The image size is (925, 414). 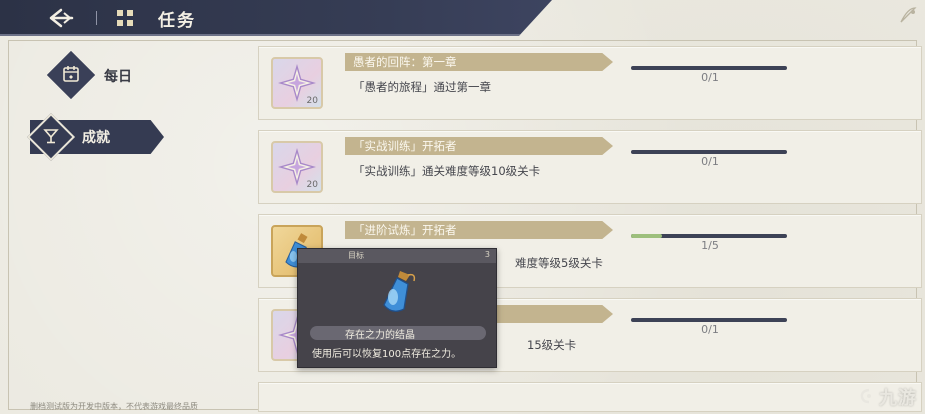 I want to click on watermark: 九游, so click(x=887, y=397).